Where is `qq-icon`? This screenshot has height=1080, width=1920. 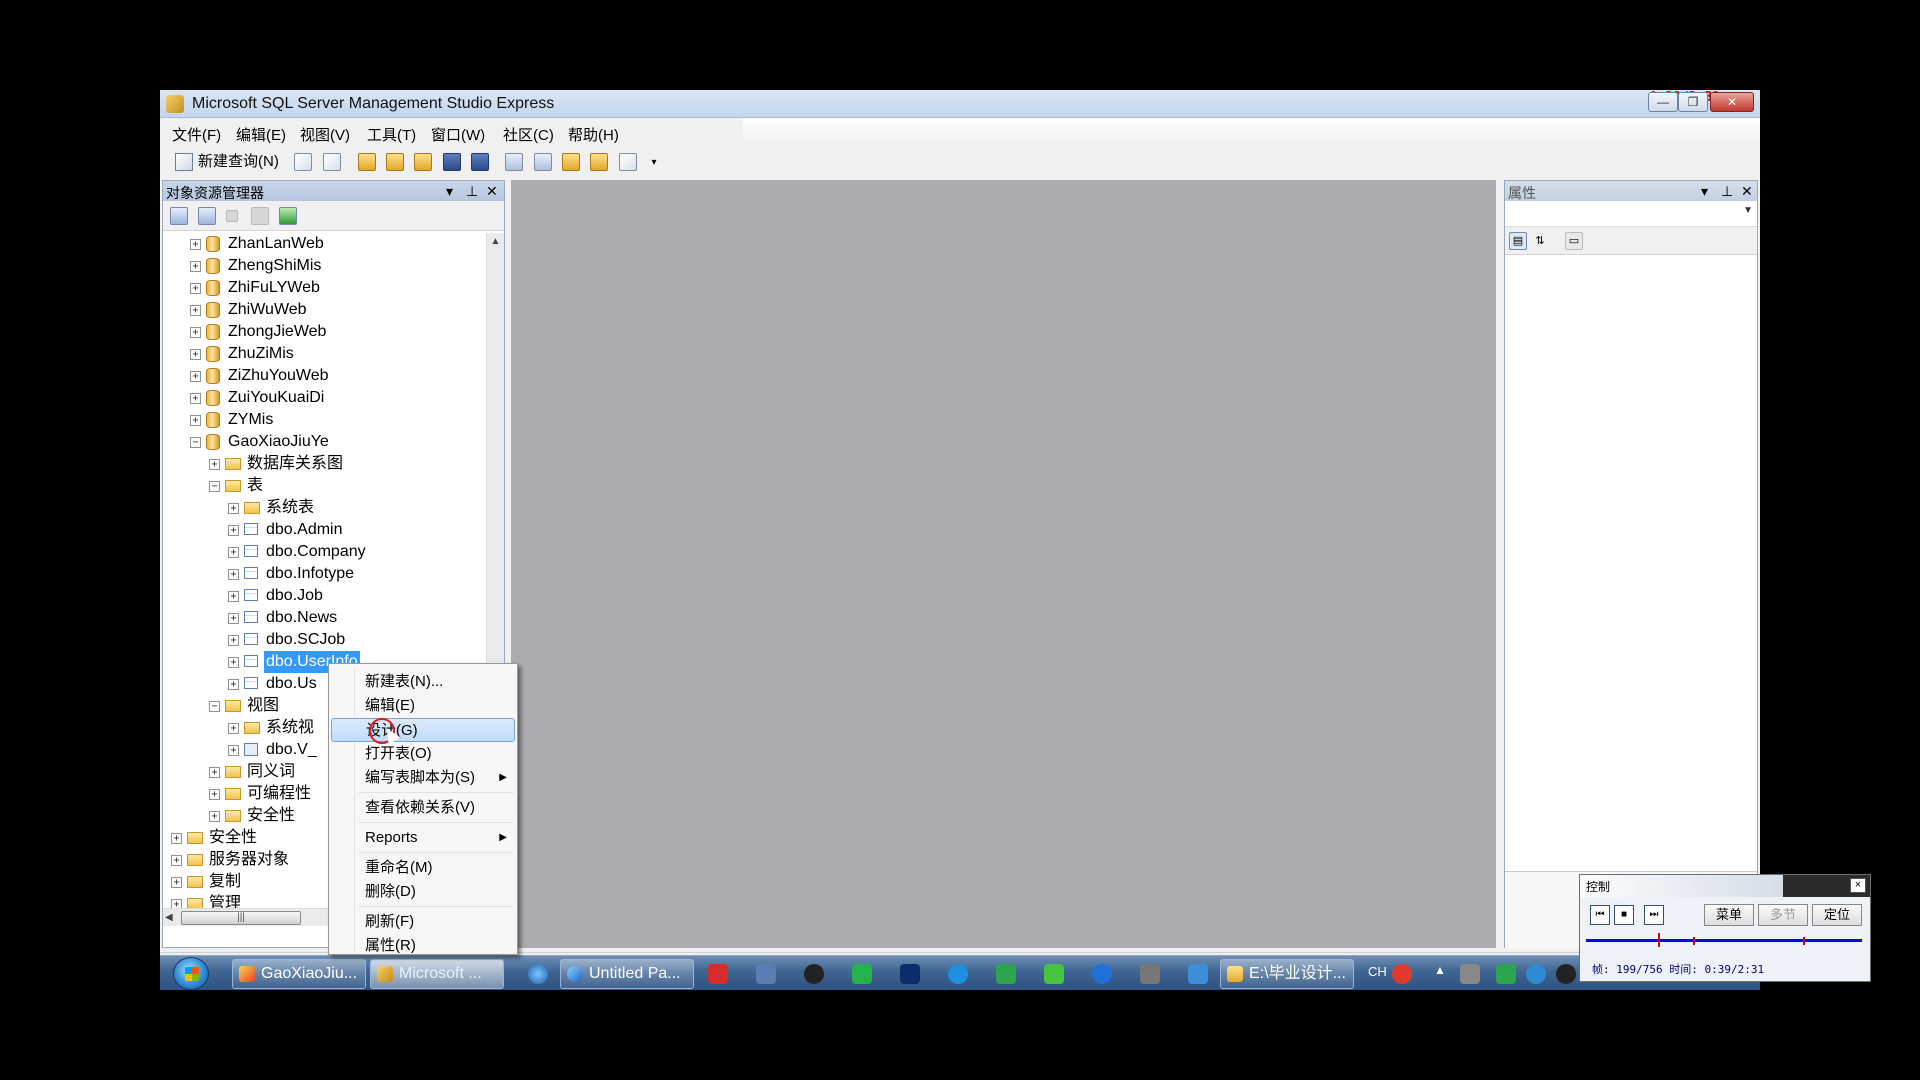 qq-icon is located at coordinates (814, 974).